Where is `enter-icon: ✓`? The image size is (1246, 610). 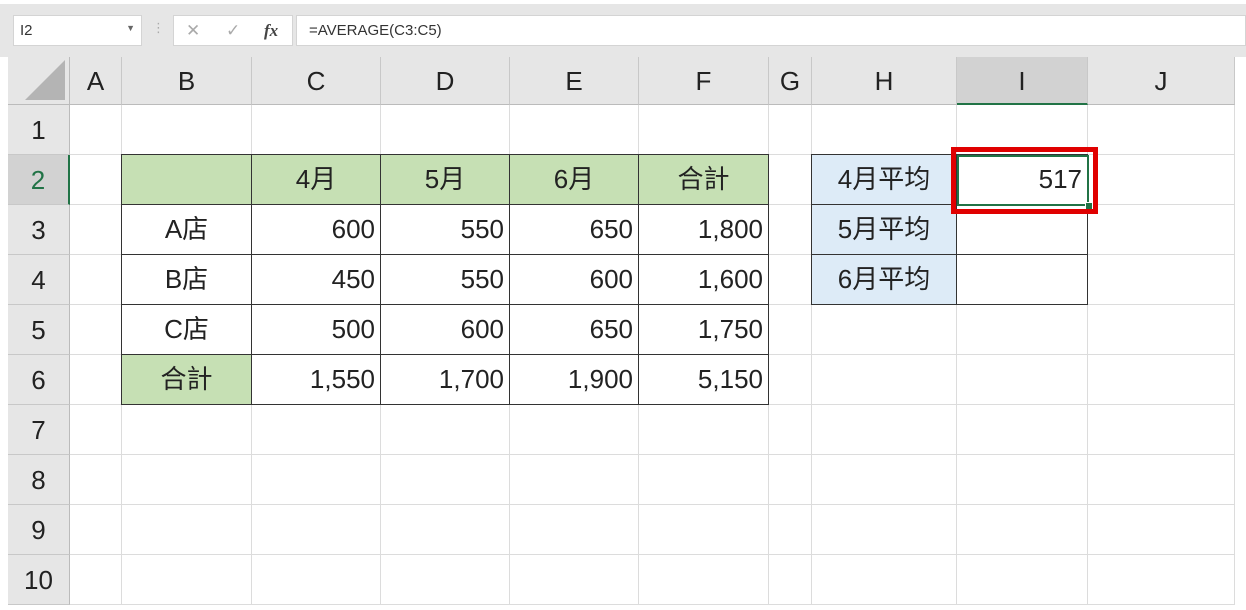
enter-icon: ✓ is located at coordinates (233, 31).